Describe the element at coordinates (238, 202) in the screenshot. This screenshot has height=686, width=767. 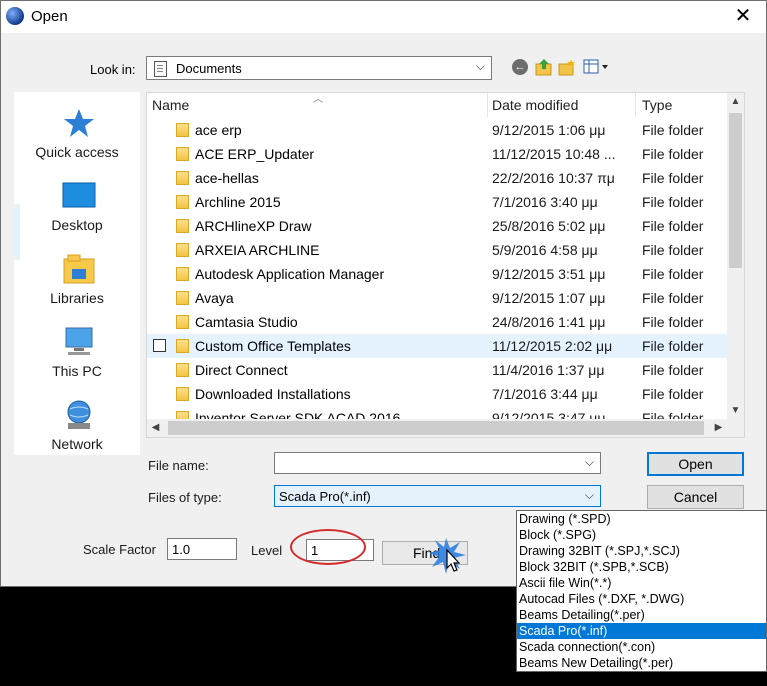
I see `file-name-cell: Archline 2015` at that location.